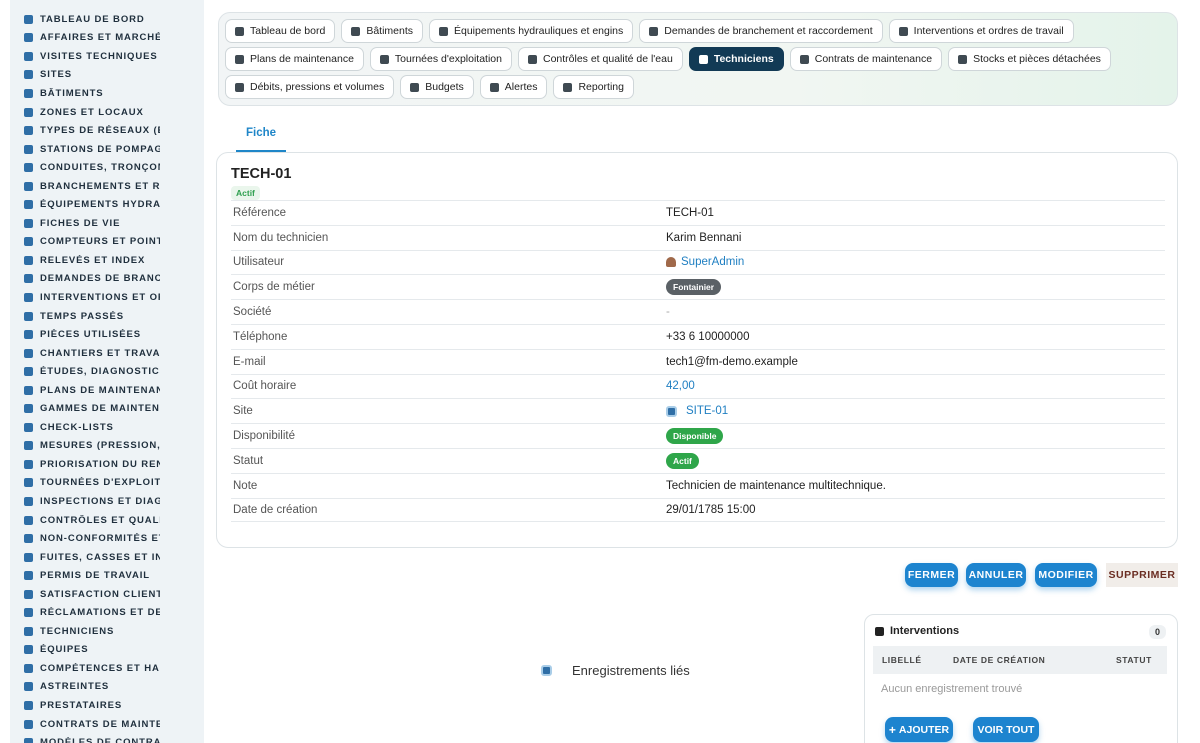 This screenshot has width=1200, height=743. What do you see at coordinates (107, 112) in the screenshot?
I see `sidebar-item: ZONES ET LOCAUX` at bounding box center [107, 112].